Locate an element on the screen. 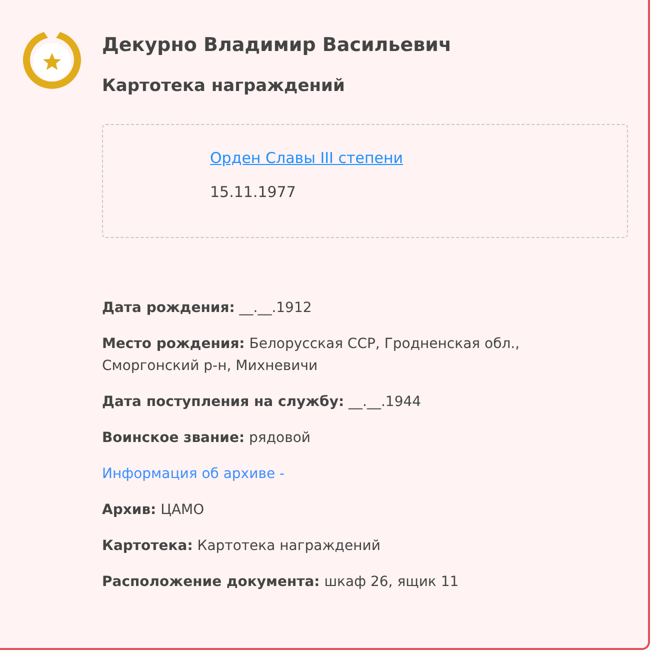 This screenshot has height=655, width=653. award-date: 15.11.1977 is located at coordinates (253, 192).